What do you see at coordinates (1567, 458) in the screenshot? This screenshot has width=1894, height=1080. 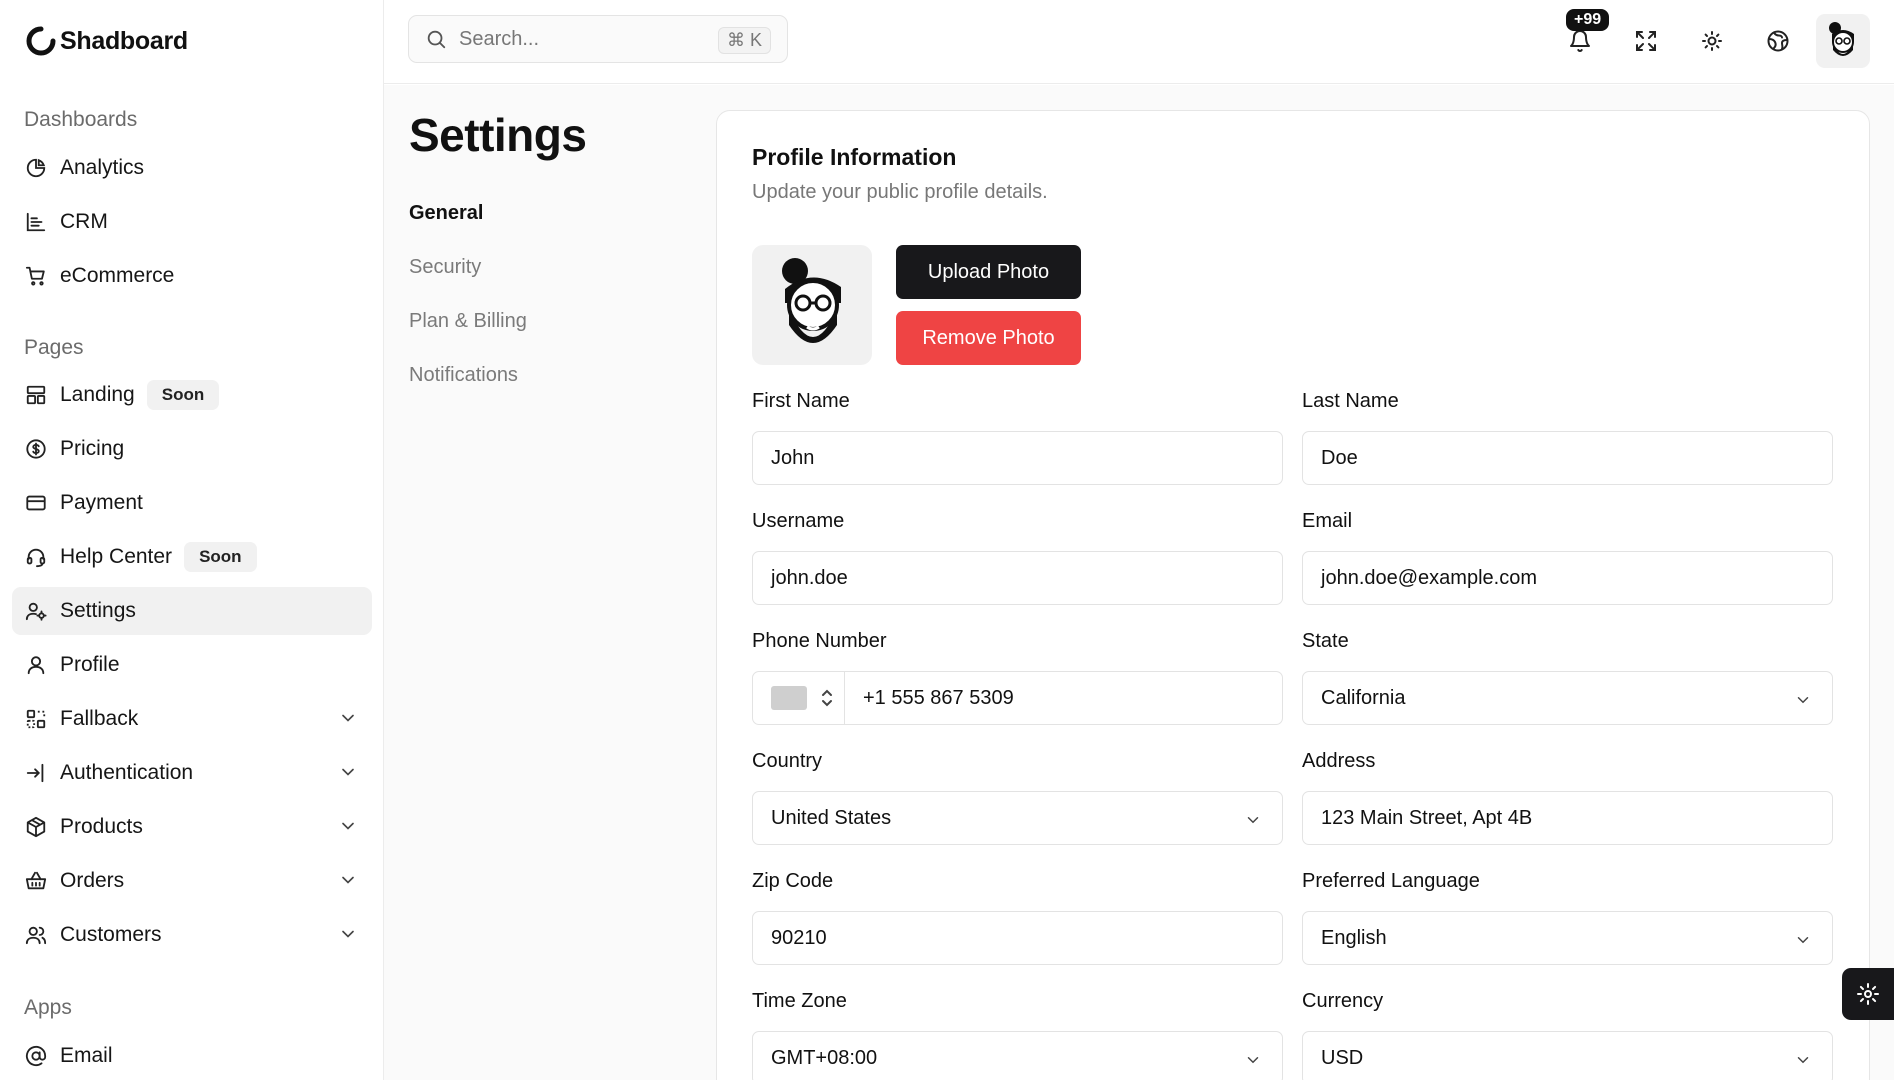 I see `last-name-field: Doe` at bounding box center [1567, 458].